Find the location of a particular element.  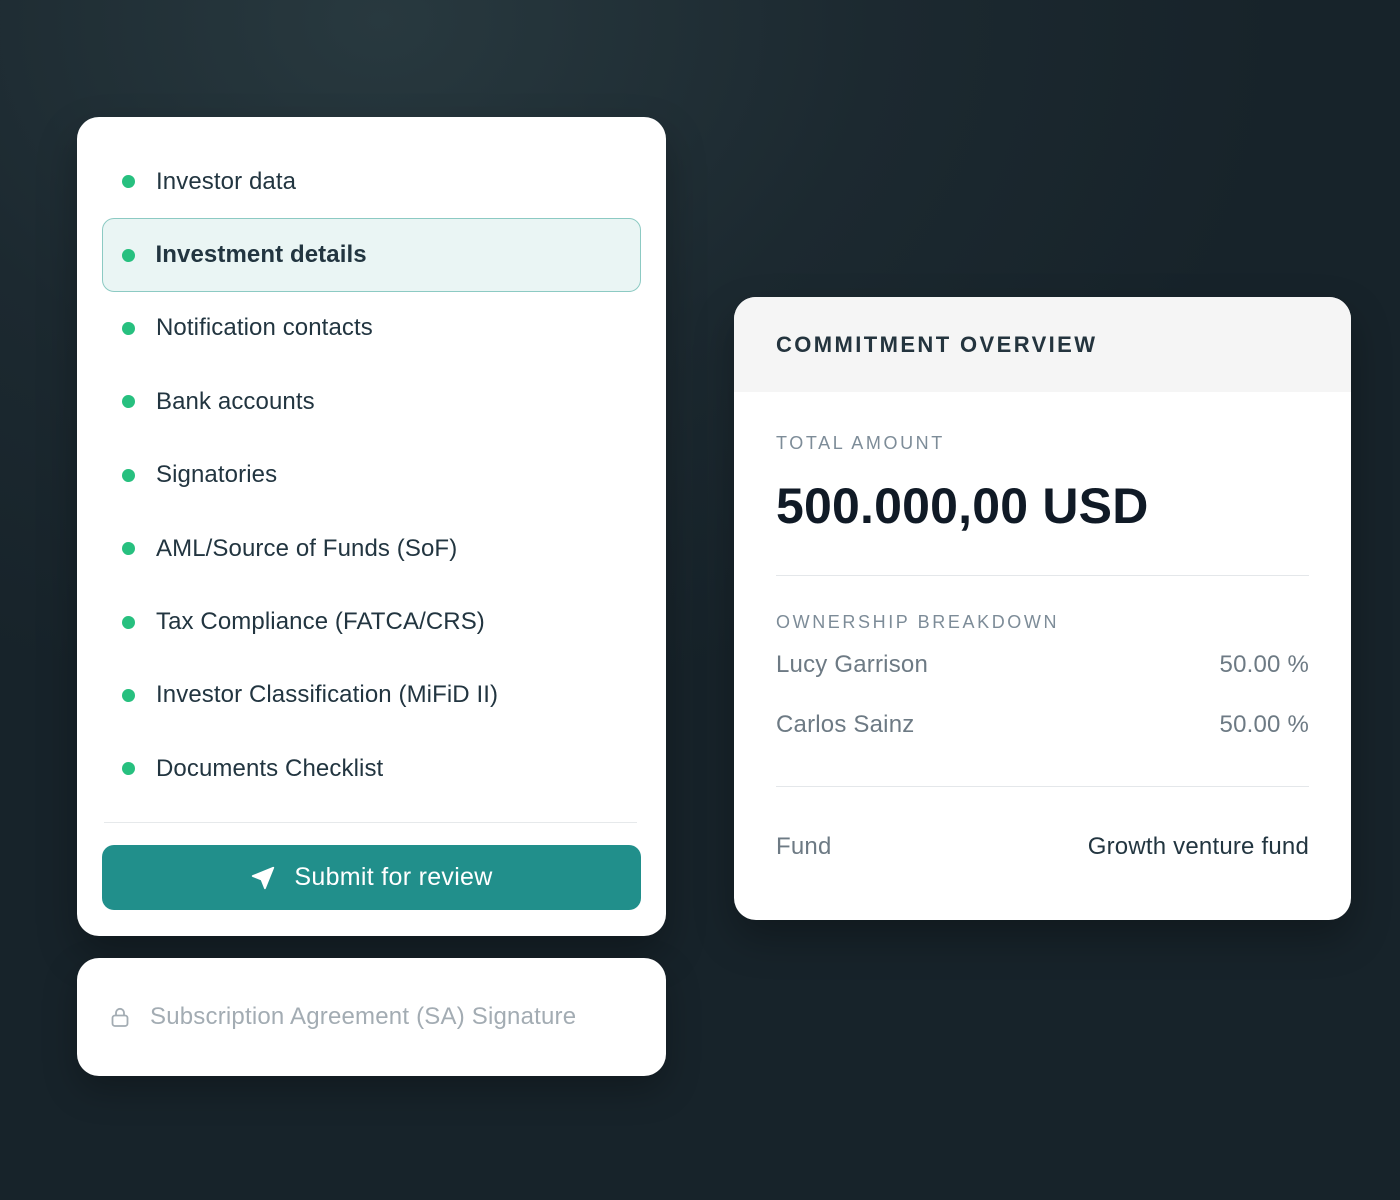

total-amount-value: 500.000,00 USD is located at coordinates (962, 506).